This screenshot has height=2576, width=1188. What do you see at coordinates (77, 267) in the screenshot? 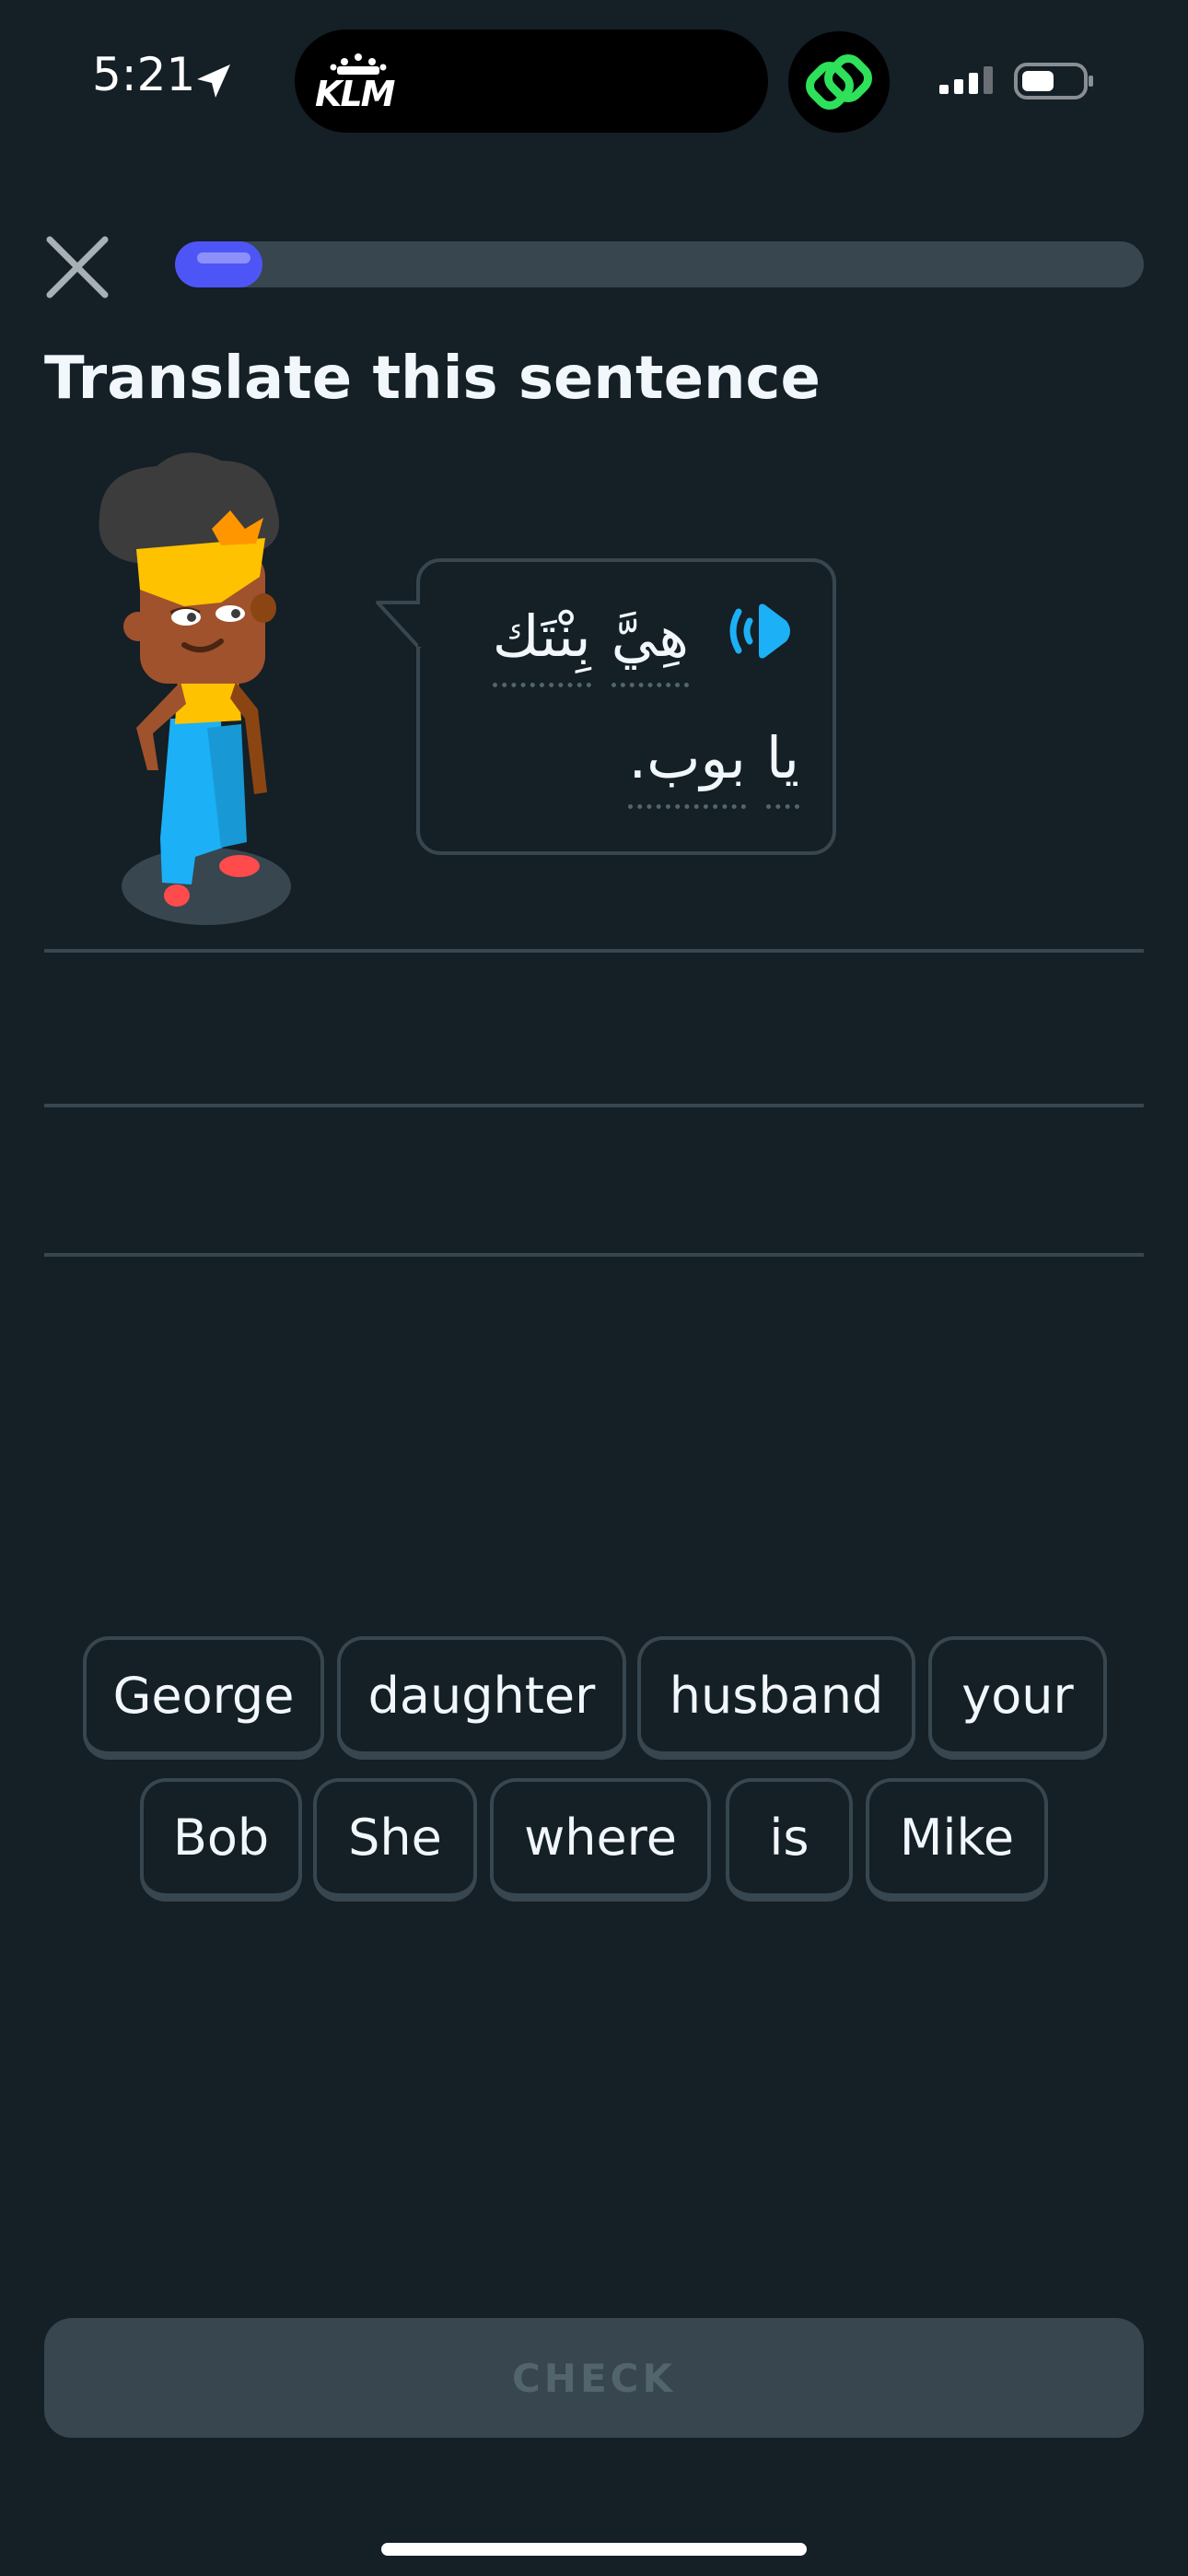
I see `close-icon` at bounding box center [77, 267].